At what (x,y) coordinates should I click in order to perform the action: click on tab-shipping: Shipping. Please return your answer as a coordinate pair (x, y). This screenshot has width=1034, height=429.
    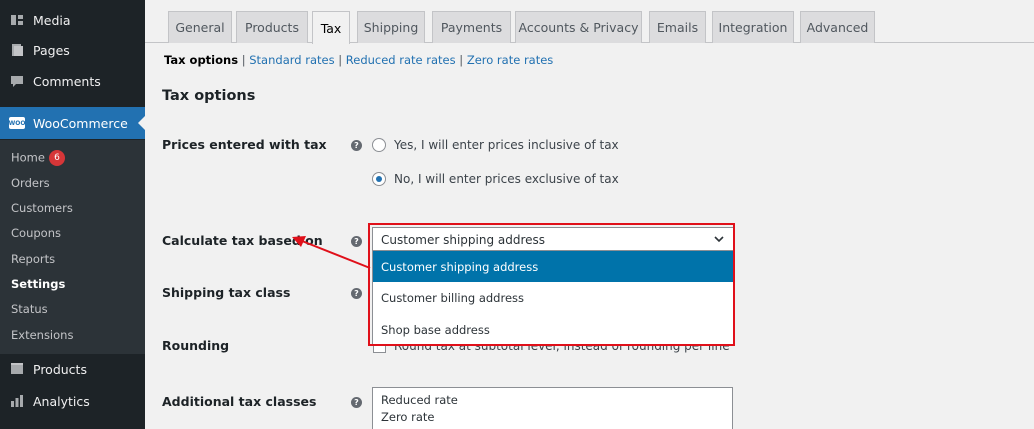
    Looking at the image, I should click on (391, 27).